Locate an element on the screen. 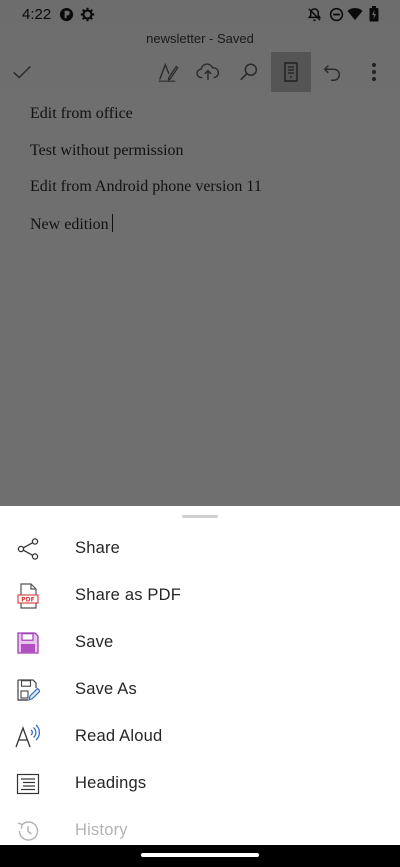 The width and height of the screenshot is (400, 867). document-title: newsletter - Saved is located at coordinates (200, 38).